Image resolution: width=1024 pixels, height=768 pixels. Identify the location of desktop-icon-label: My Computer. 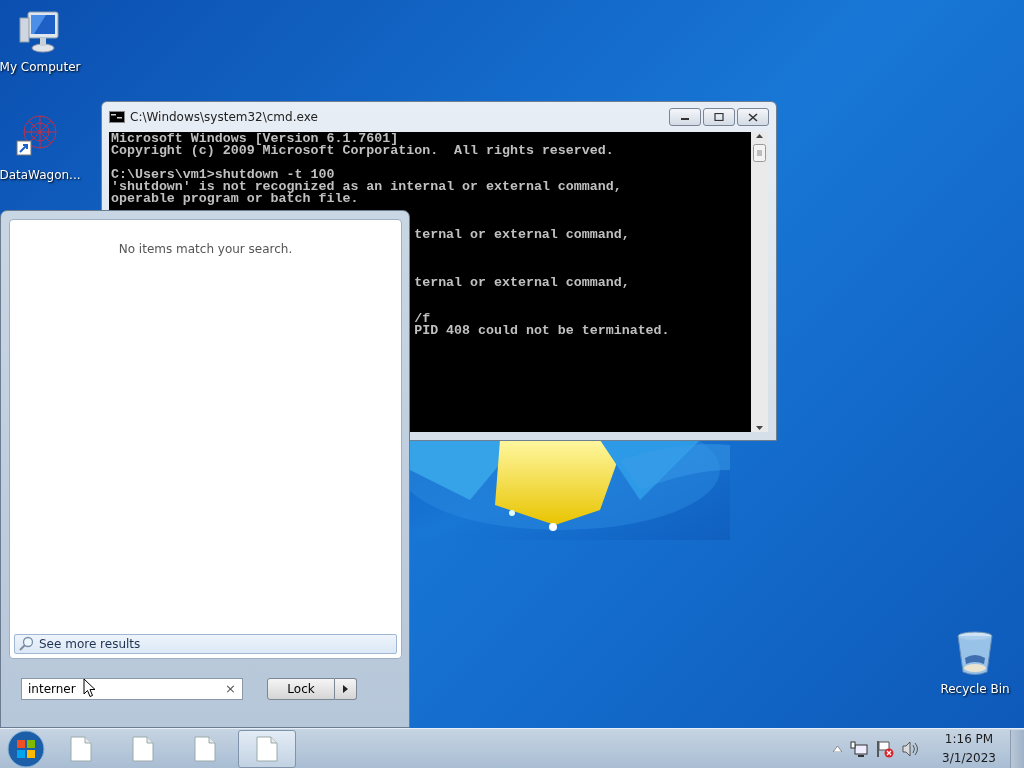
(40, 67).